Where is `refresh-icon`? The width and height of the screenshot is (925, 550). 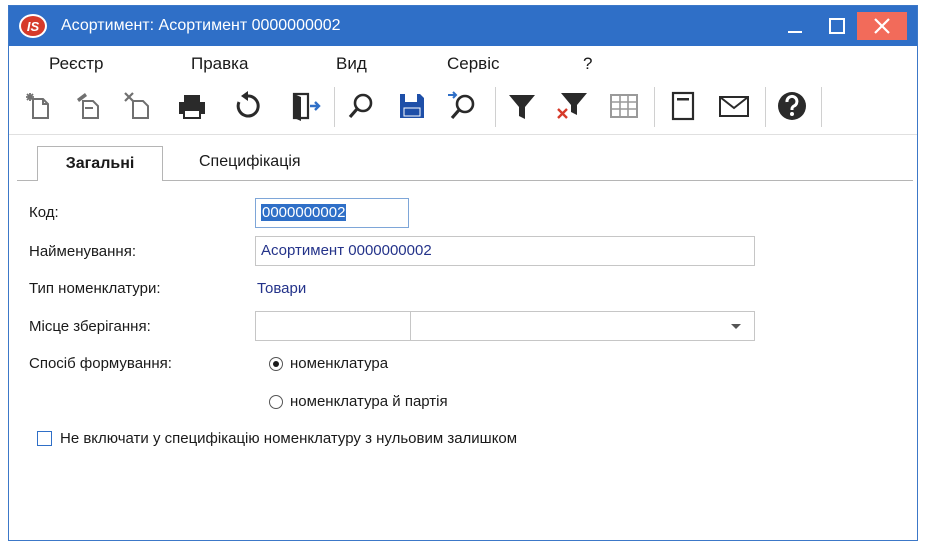 refresh-icon is located at coordinates (248, 104).